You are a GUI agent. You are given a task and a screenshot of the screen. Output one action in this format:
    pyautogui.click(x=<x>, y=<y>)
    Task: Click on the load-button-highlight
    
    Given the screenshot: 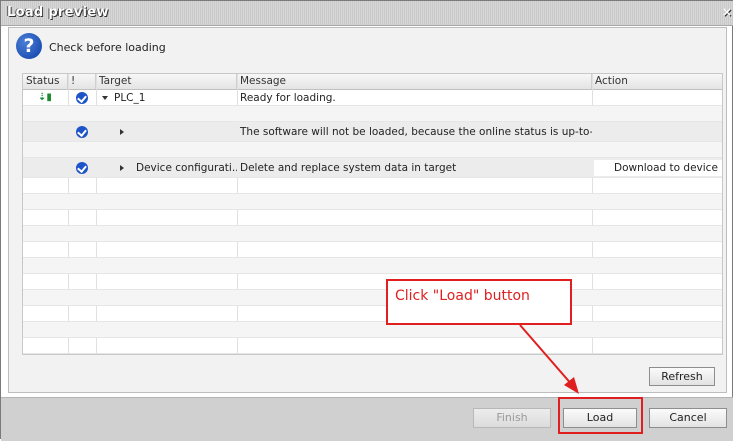 What is the action you would take?
    pyautogui.click(x=600, y=415)
    